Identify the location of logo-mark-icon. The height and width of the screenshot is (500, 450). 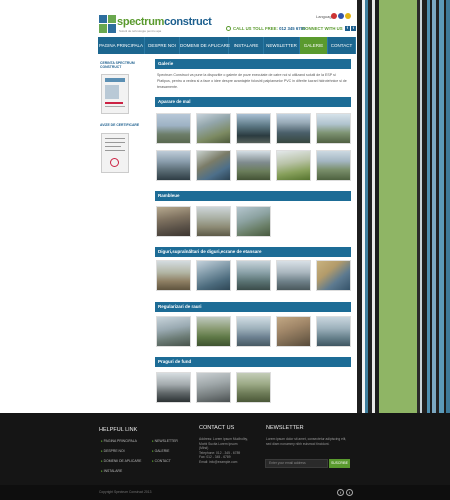
(107, 24).